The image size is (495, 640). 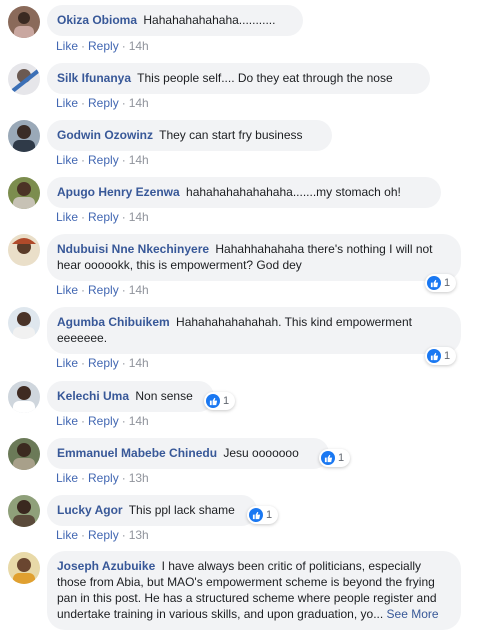 What do you see at coordinates (105, 135) in the screenshot?
I see `comment-author: Godwin Ozowinz` at bounding box center [105, 135].